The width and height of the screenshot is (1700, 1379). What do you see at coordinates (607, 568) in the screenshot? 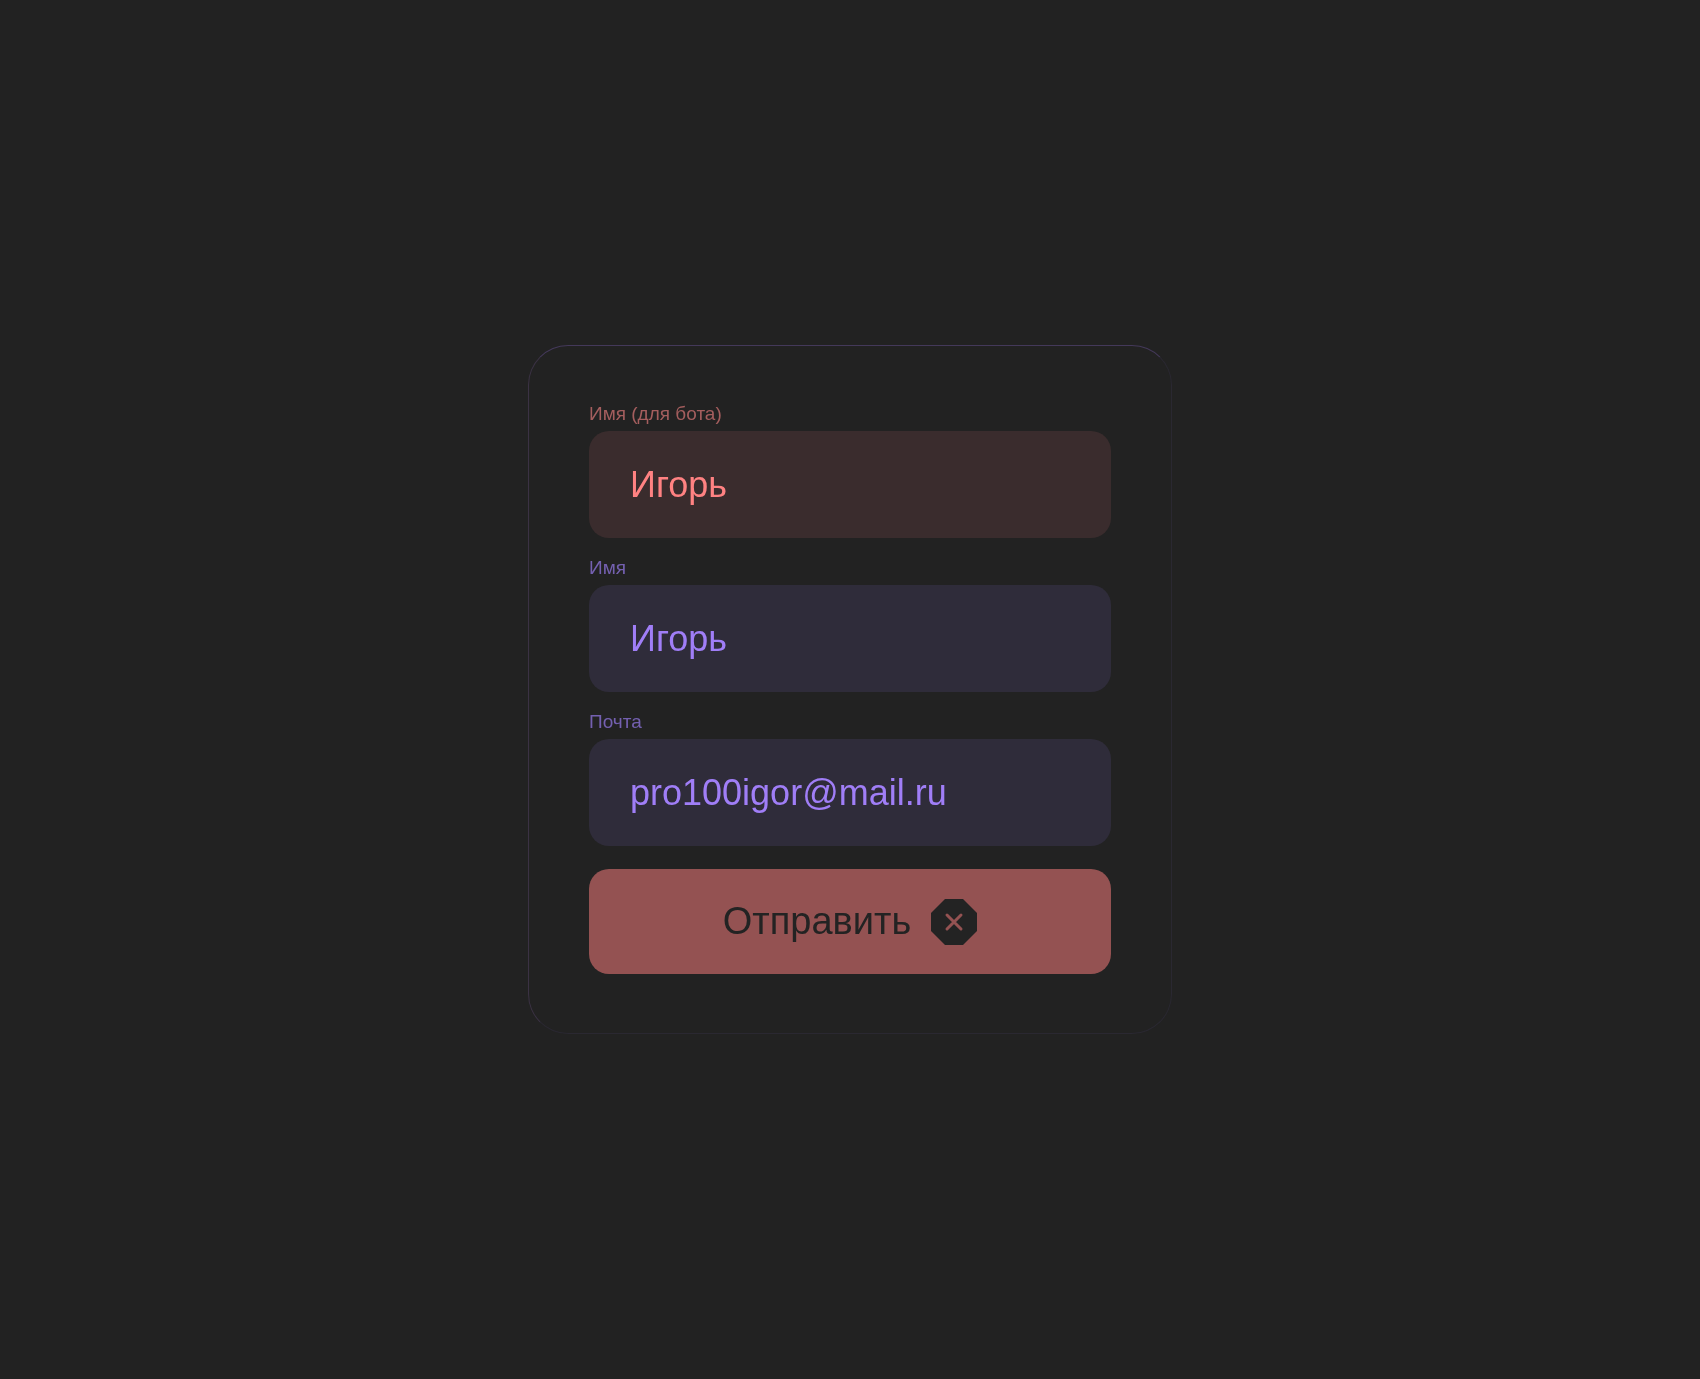
I see `field-label: Имя` at bounding box center [607, 568].